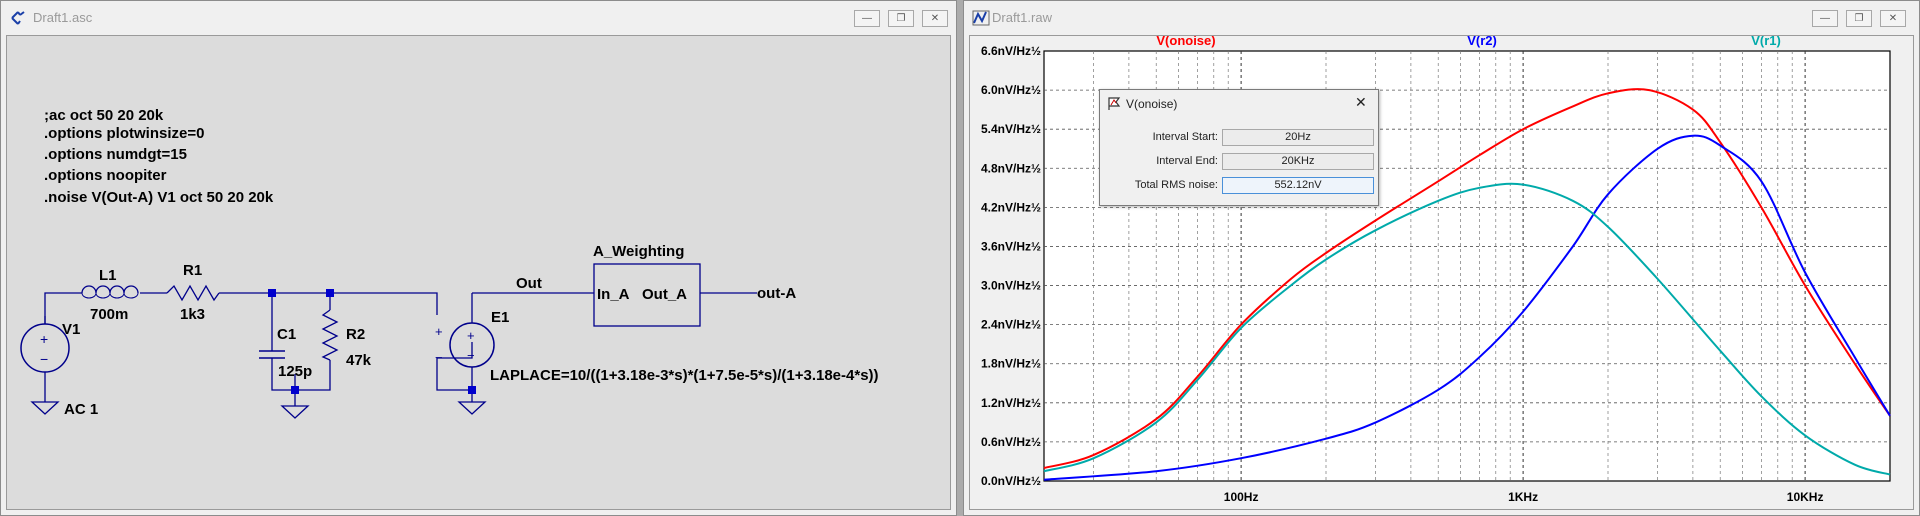 Image resolution: width=1920 pixels, height=516 pixels. I want to click on inductor-l1, so click(110, 292).